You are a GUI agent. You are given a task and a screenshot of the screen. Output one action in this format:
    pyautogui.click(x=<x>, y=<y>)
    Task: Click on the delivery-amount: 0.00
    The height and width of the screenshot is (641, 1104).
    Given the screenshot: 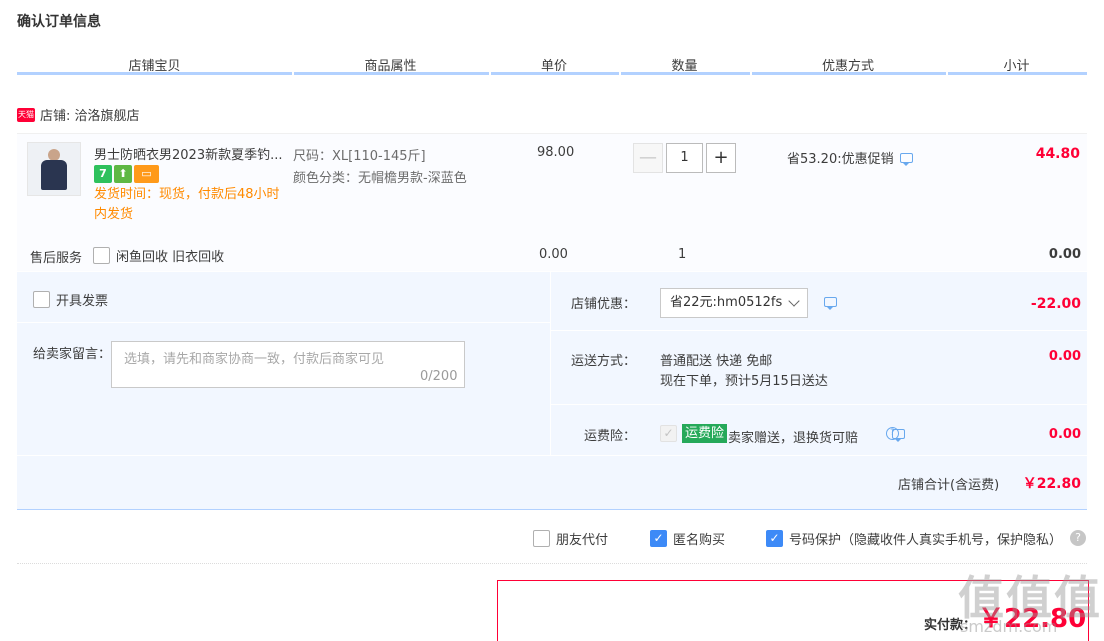 What is the action you would take?
    pyautogui.click(x=1064, y=356)
    